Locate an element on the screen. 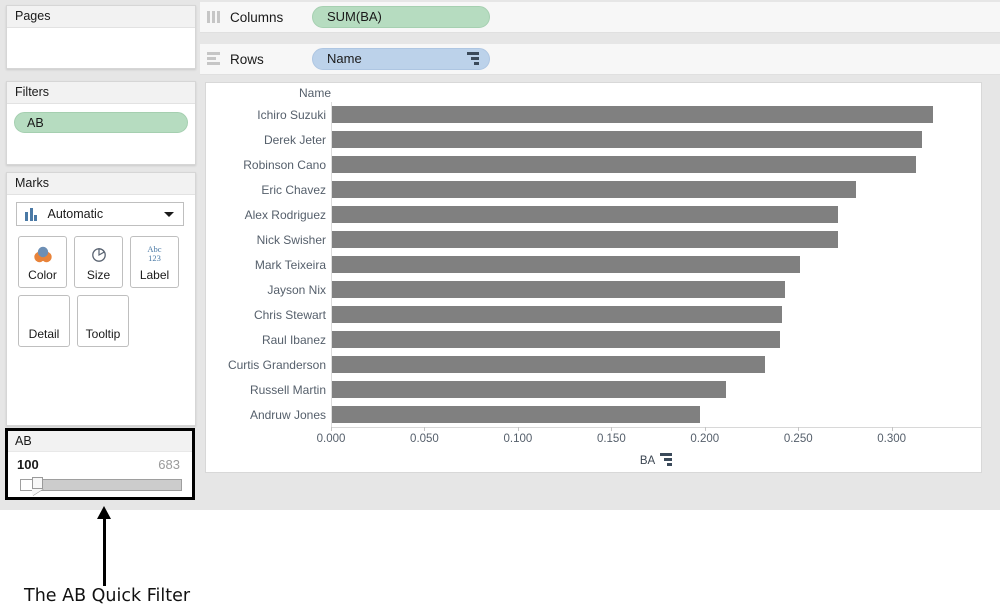 Image resolution: width=1000 pixels, height=616 pixels. marks-size-button: Size is located at coordinates (98, 262).